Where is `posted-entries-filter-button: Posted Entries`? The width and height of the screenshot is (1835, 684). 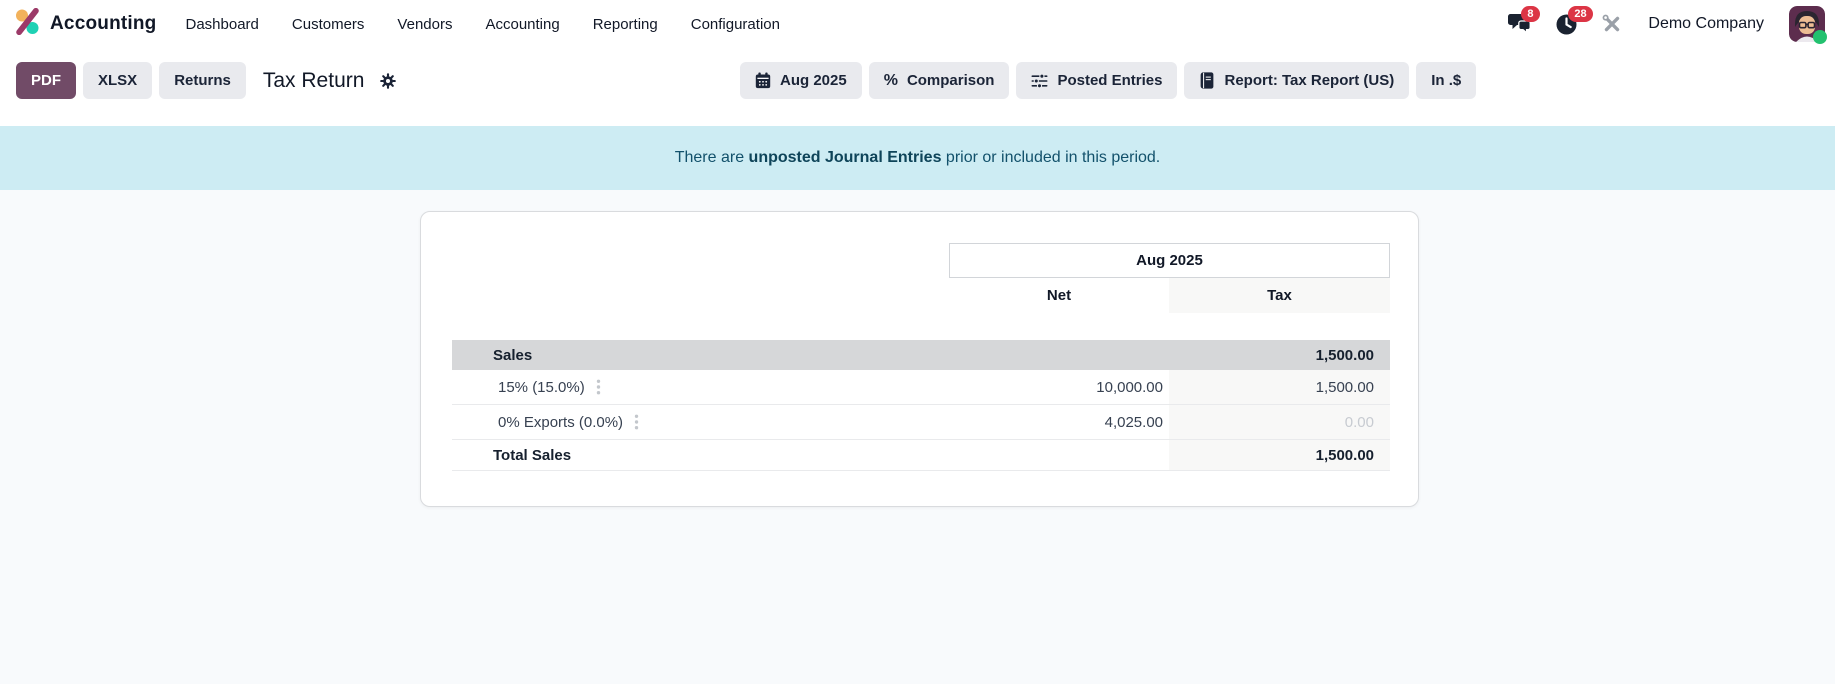 posted-entries-filter-button: Posted Entries is located at coordinates (1097, 80).